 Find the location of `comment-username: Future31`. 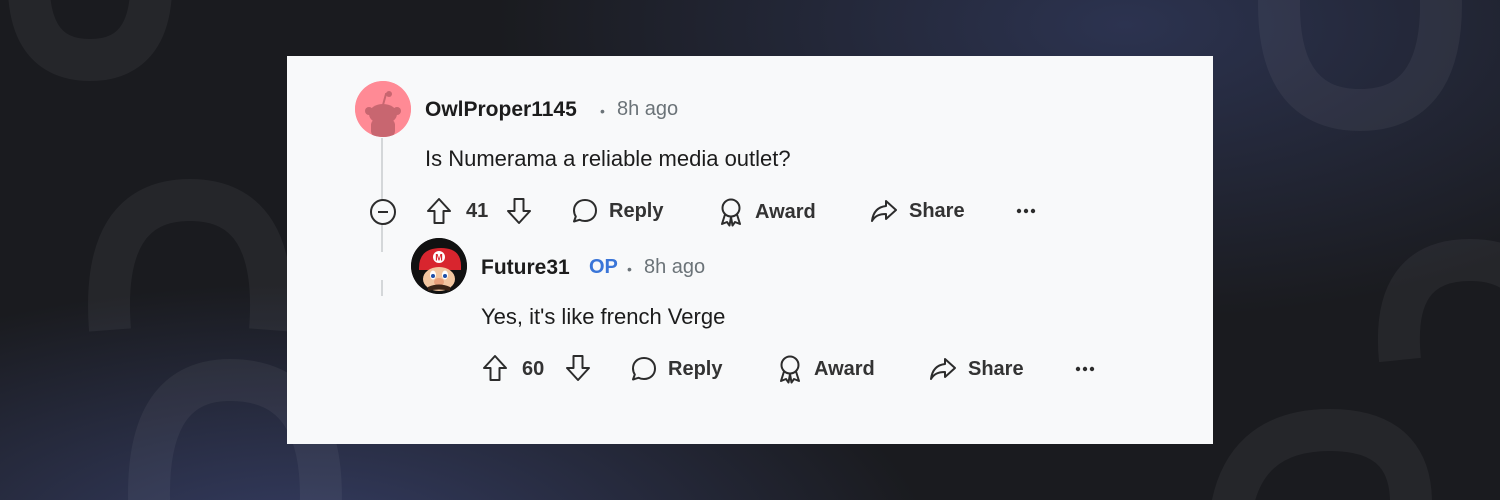

comment-username: Future31 is located at coordinates (525, 268).